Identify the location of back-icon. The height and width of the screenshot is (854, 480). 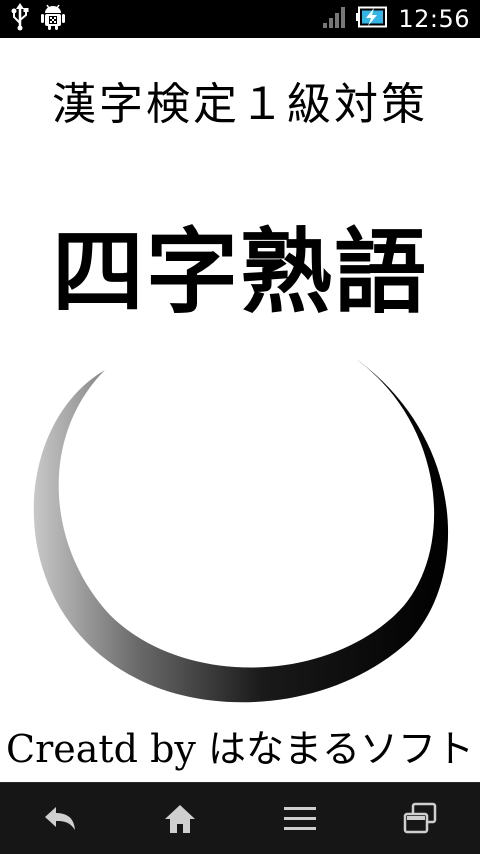
(60, 818).